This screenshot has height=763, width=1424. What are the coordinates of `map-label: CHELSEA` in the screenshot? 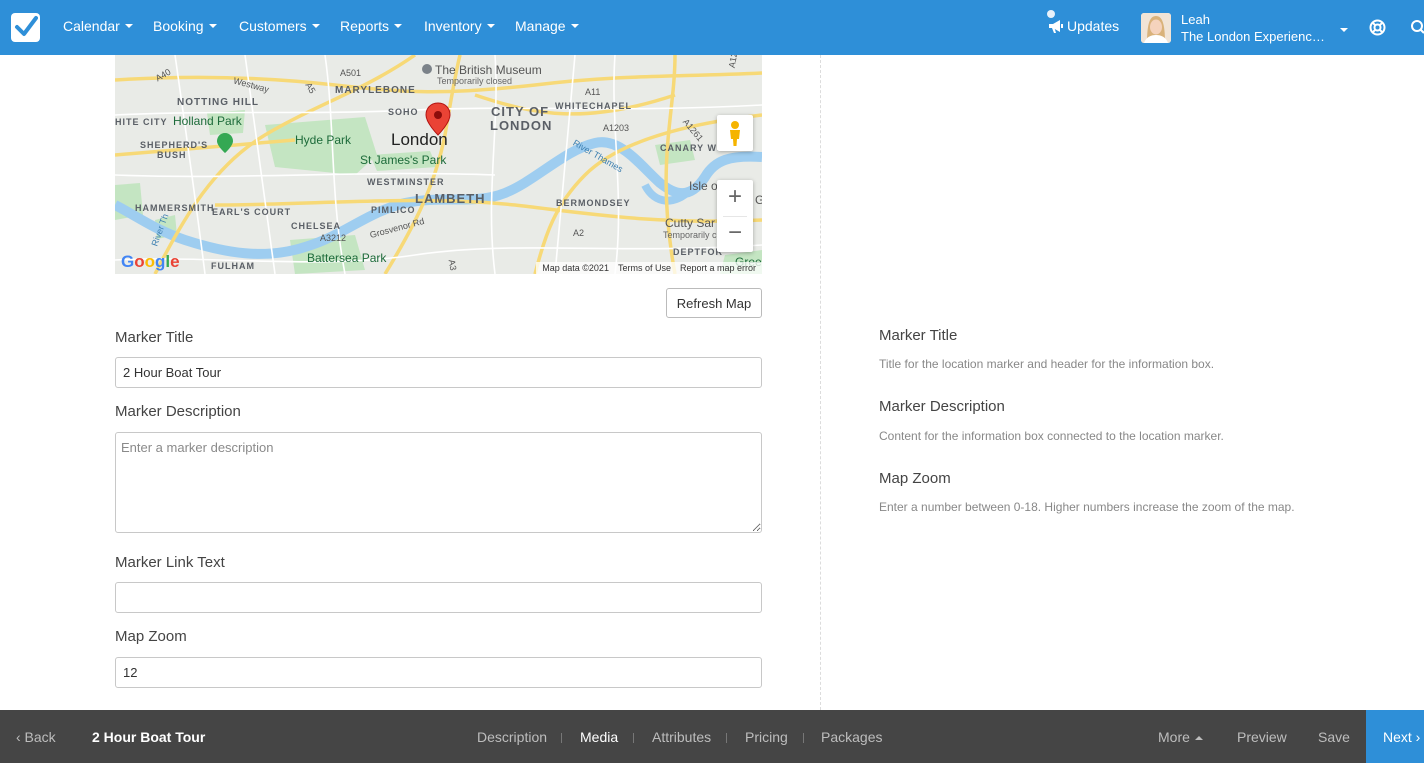 It's located at (316, 226).